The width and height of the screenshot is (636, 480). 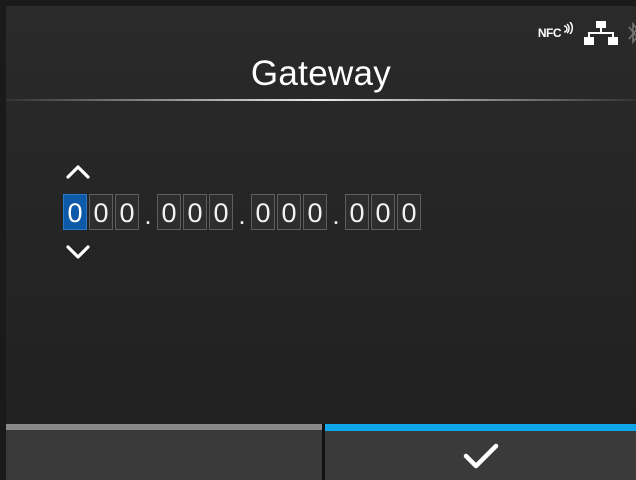 I want to click on status-bar: NFC, so click(x=587, y=33).